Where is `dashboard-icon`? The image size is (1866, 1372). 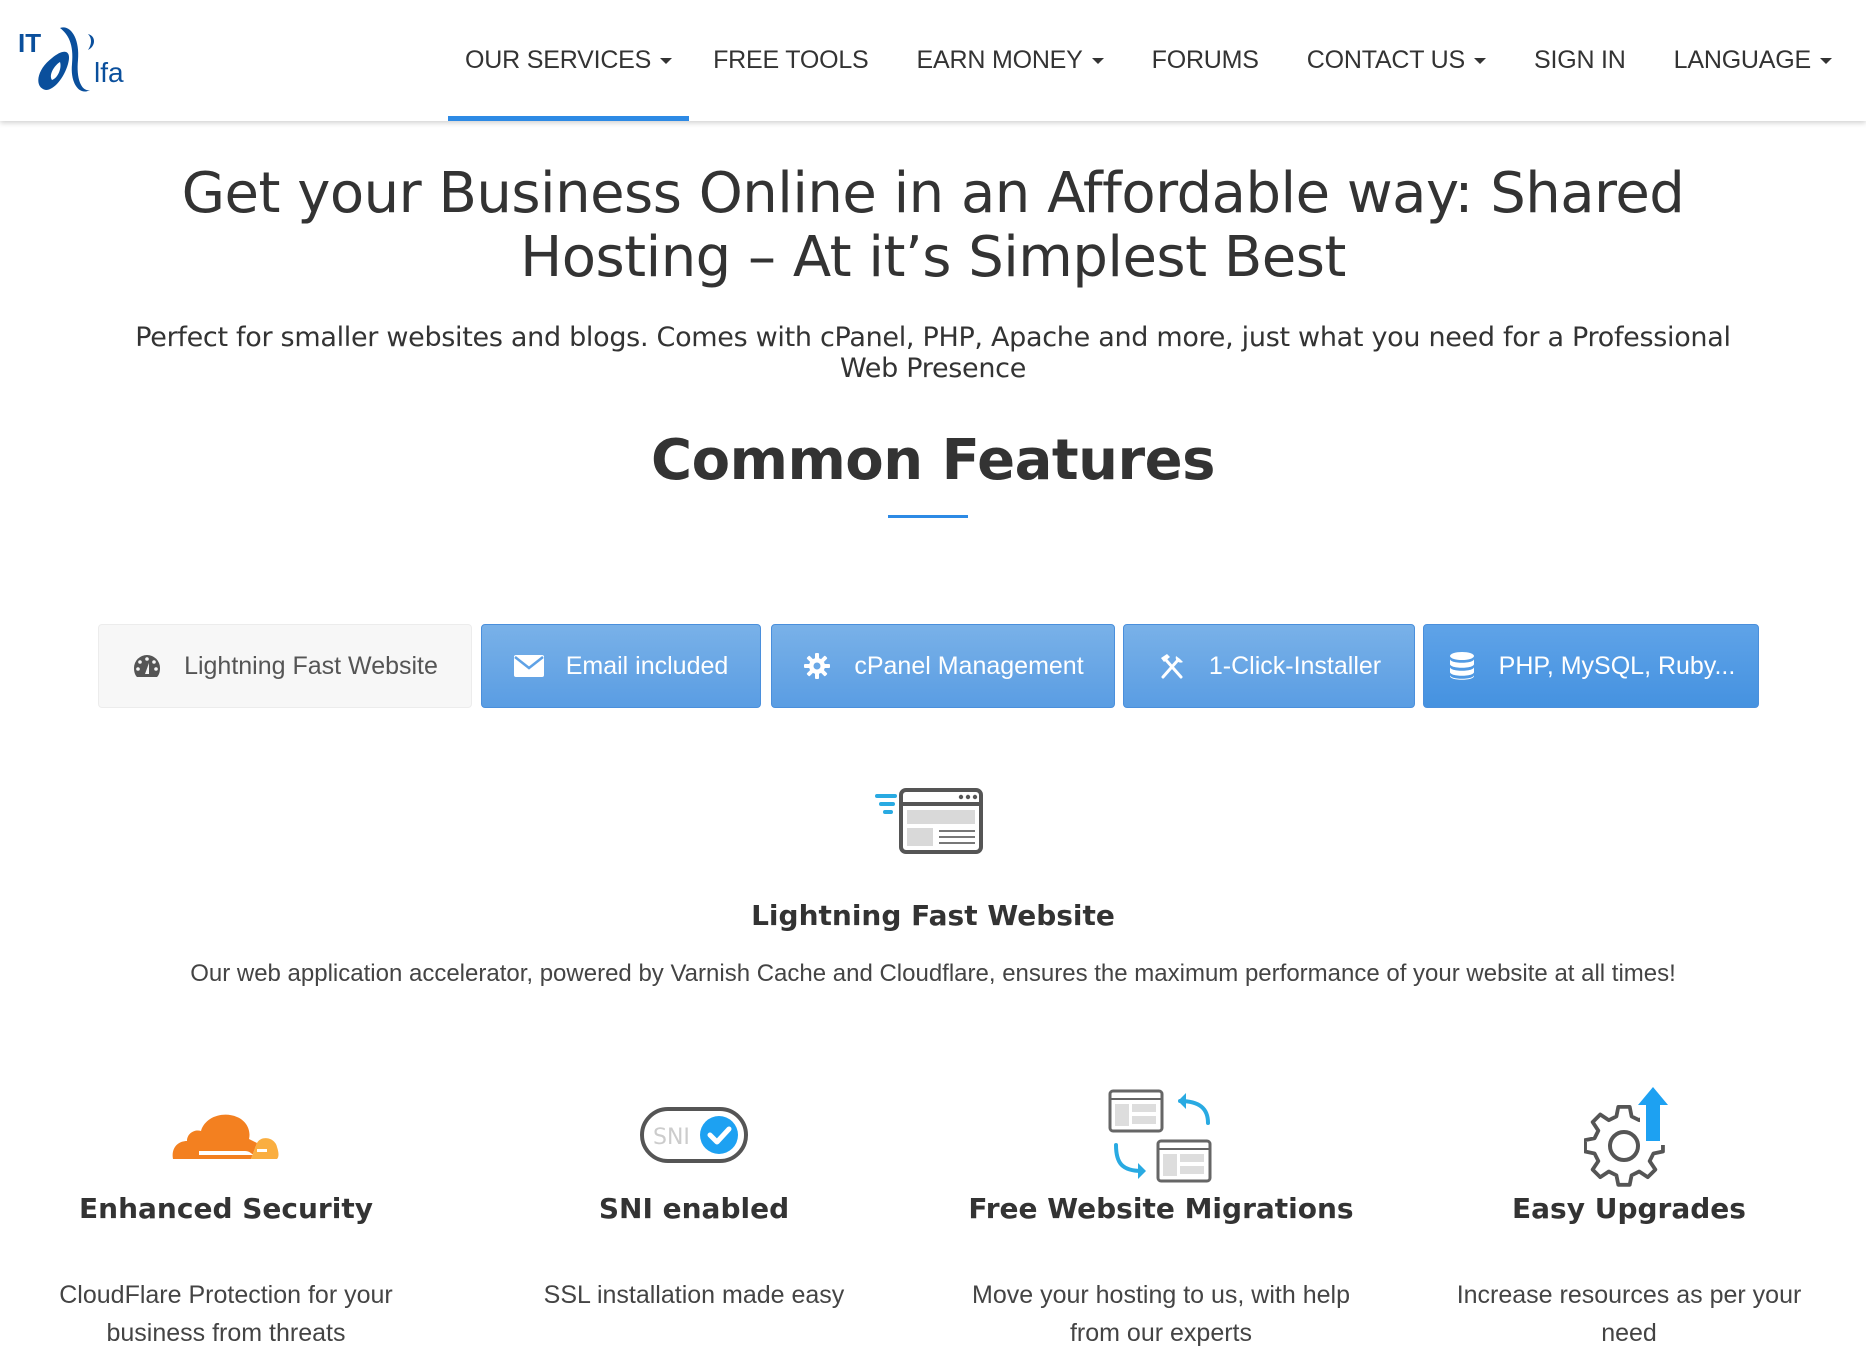
dashboard-icon is located at coordinates (147, 666).